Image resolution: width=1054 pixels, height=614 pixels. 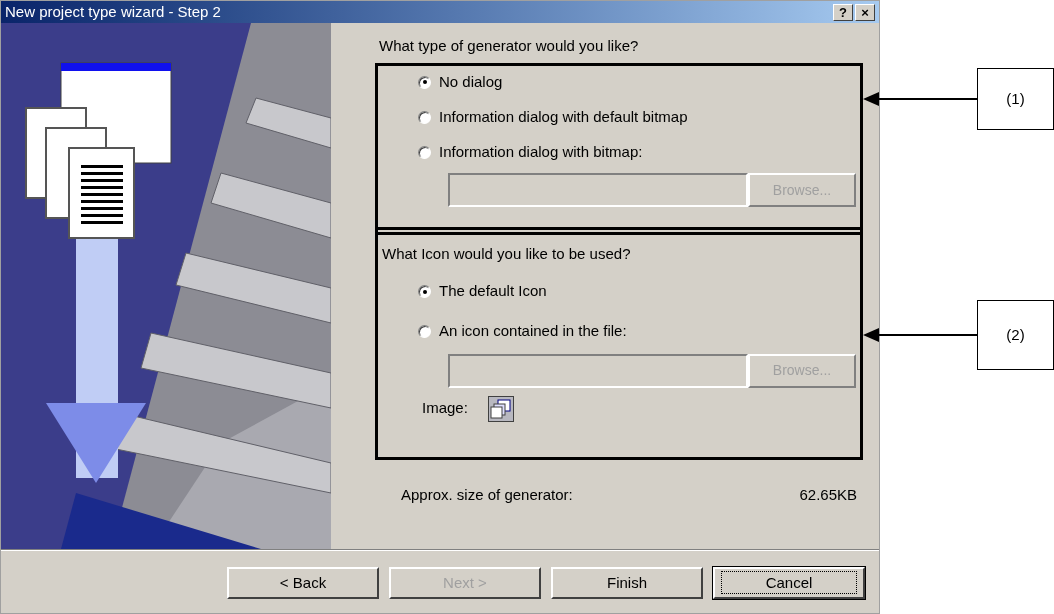 I want to click on stacked-windows-icon, so click(x=500, y=408).